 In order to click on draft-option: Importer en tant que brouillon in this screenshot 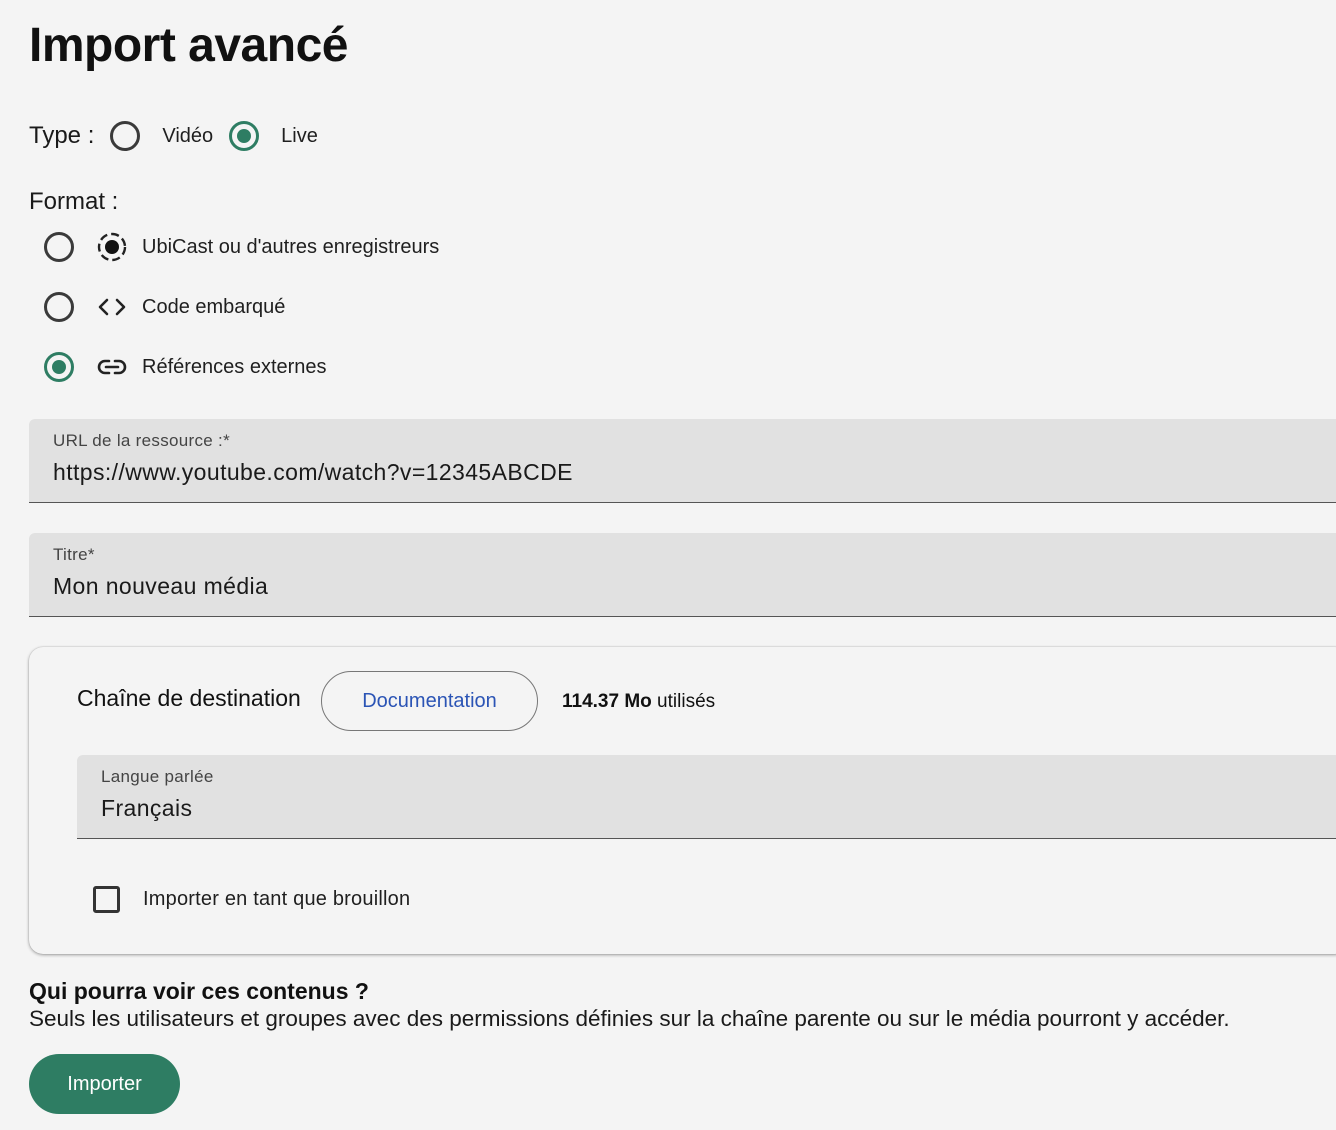, I will do `click(251, 899)`.